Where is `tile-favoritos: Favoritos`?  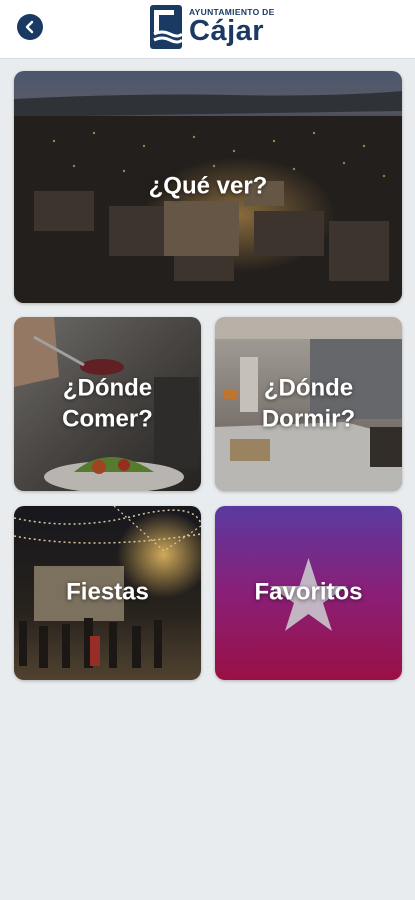
tile-favoritos: Favoritos is located at coordinates (308, 593).